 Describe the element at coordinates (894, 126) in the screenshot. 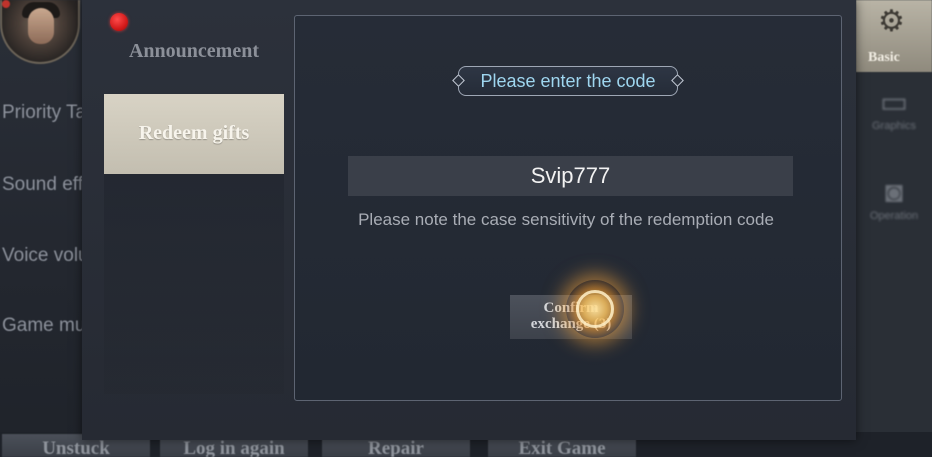

I see `tab-graphics-label: Graphics` at that location.